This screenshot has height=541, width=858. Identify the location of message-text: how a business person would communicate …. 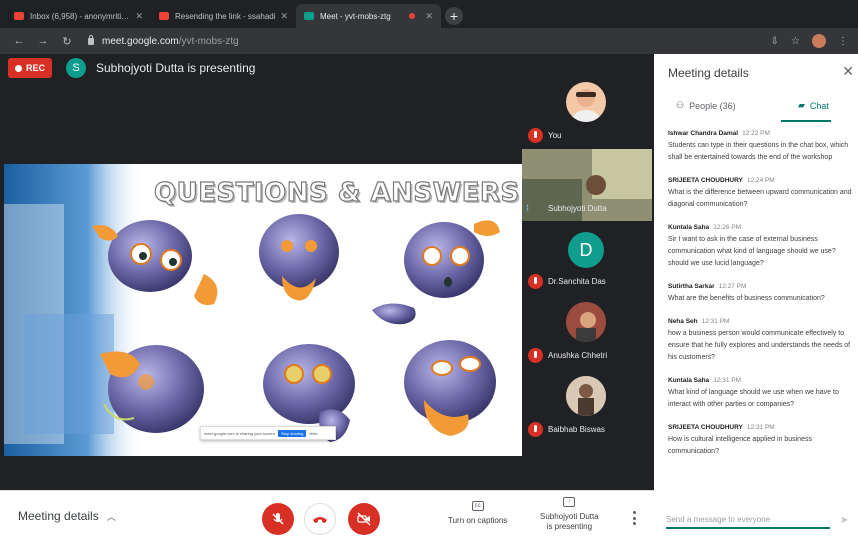
(759, 345).